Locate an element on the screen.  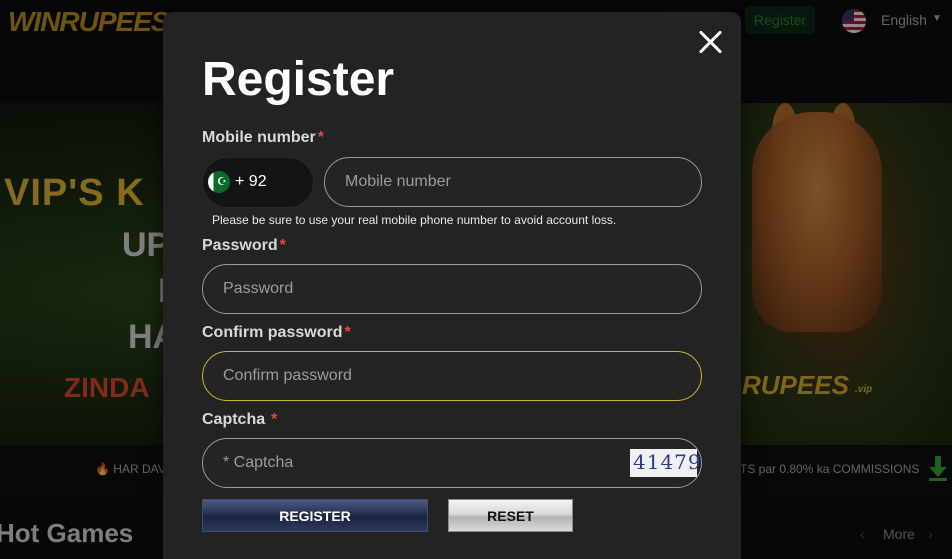
close-icon is located at coordinates (711, 42).